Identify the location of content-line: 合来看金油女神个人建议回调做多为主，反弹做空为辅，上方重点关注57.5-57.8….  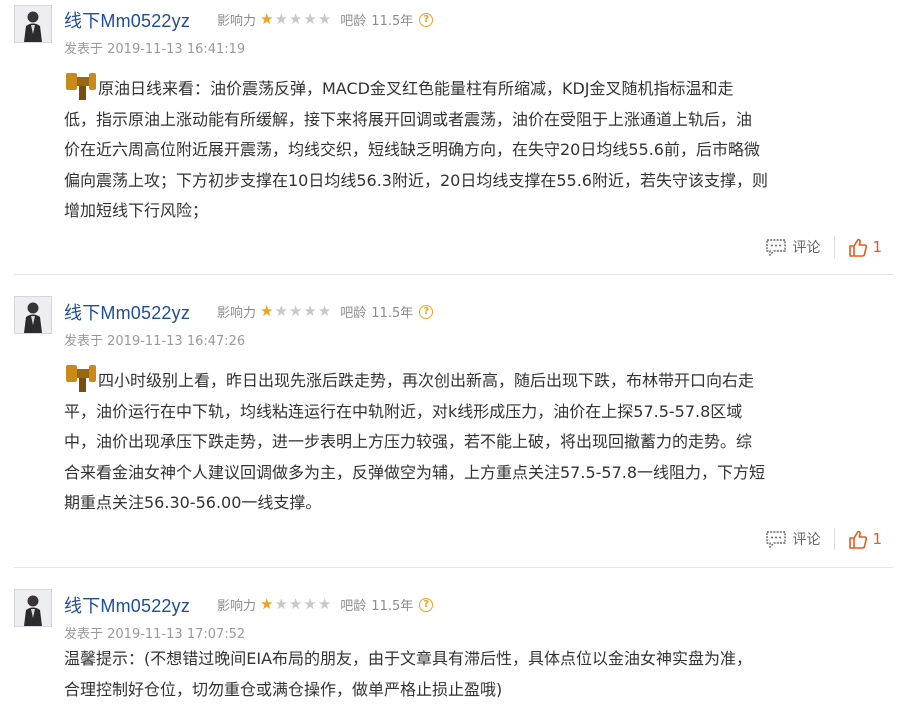
(415, 472).